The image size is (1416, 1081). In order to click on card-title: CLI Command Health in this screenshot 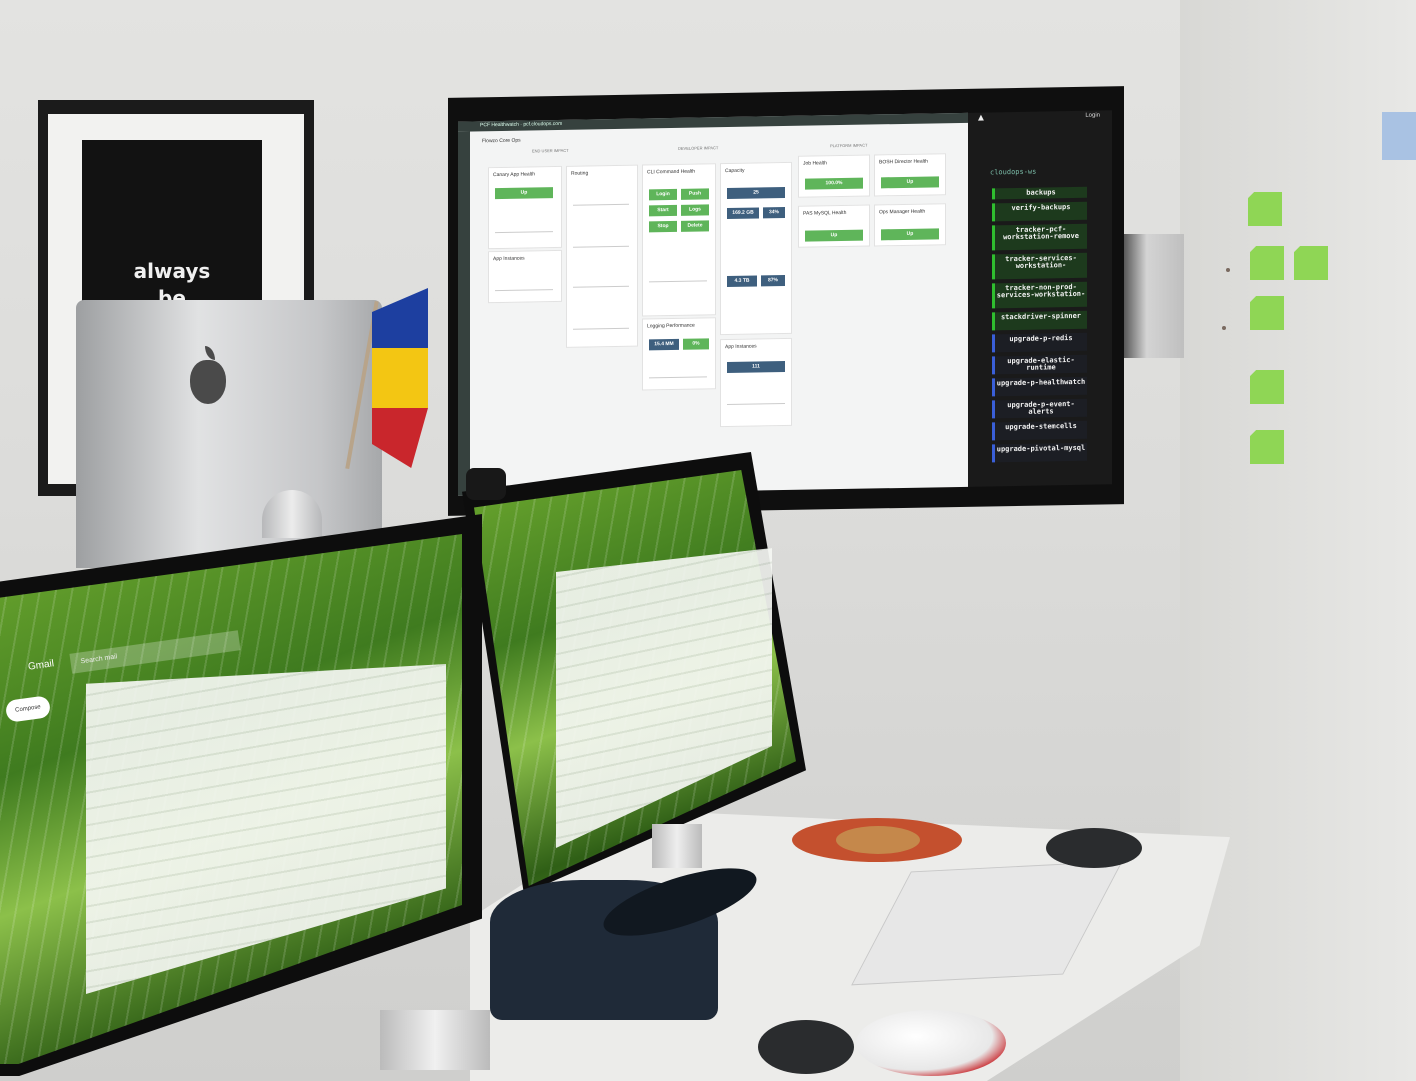, I will do `click(671, 172)`.